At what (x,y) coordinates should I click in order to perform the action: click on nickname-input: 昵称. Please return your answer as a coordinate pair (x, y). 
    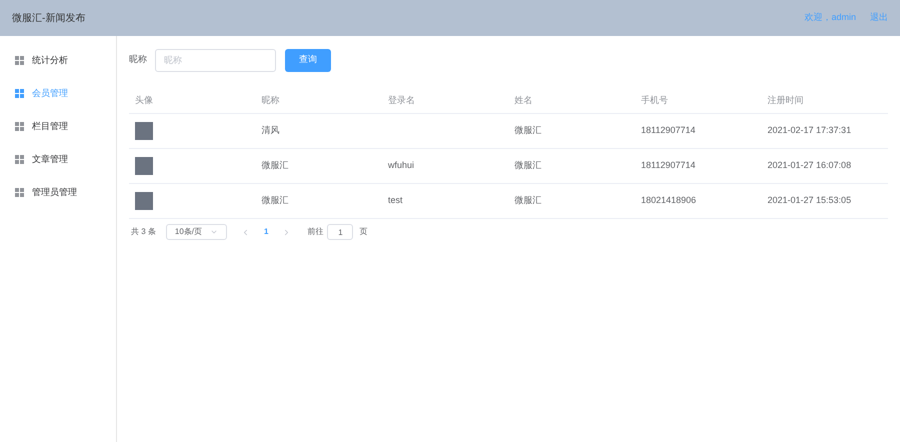
    Looking at the image, I should click on (215, 60).